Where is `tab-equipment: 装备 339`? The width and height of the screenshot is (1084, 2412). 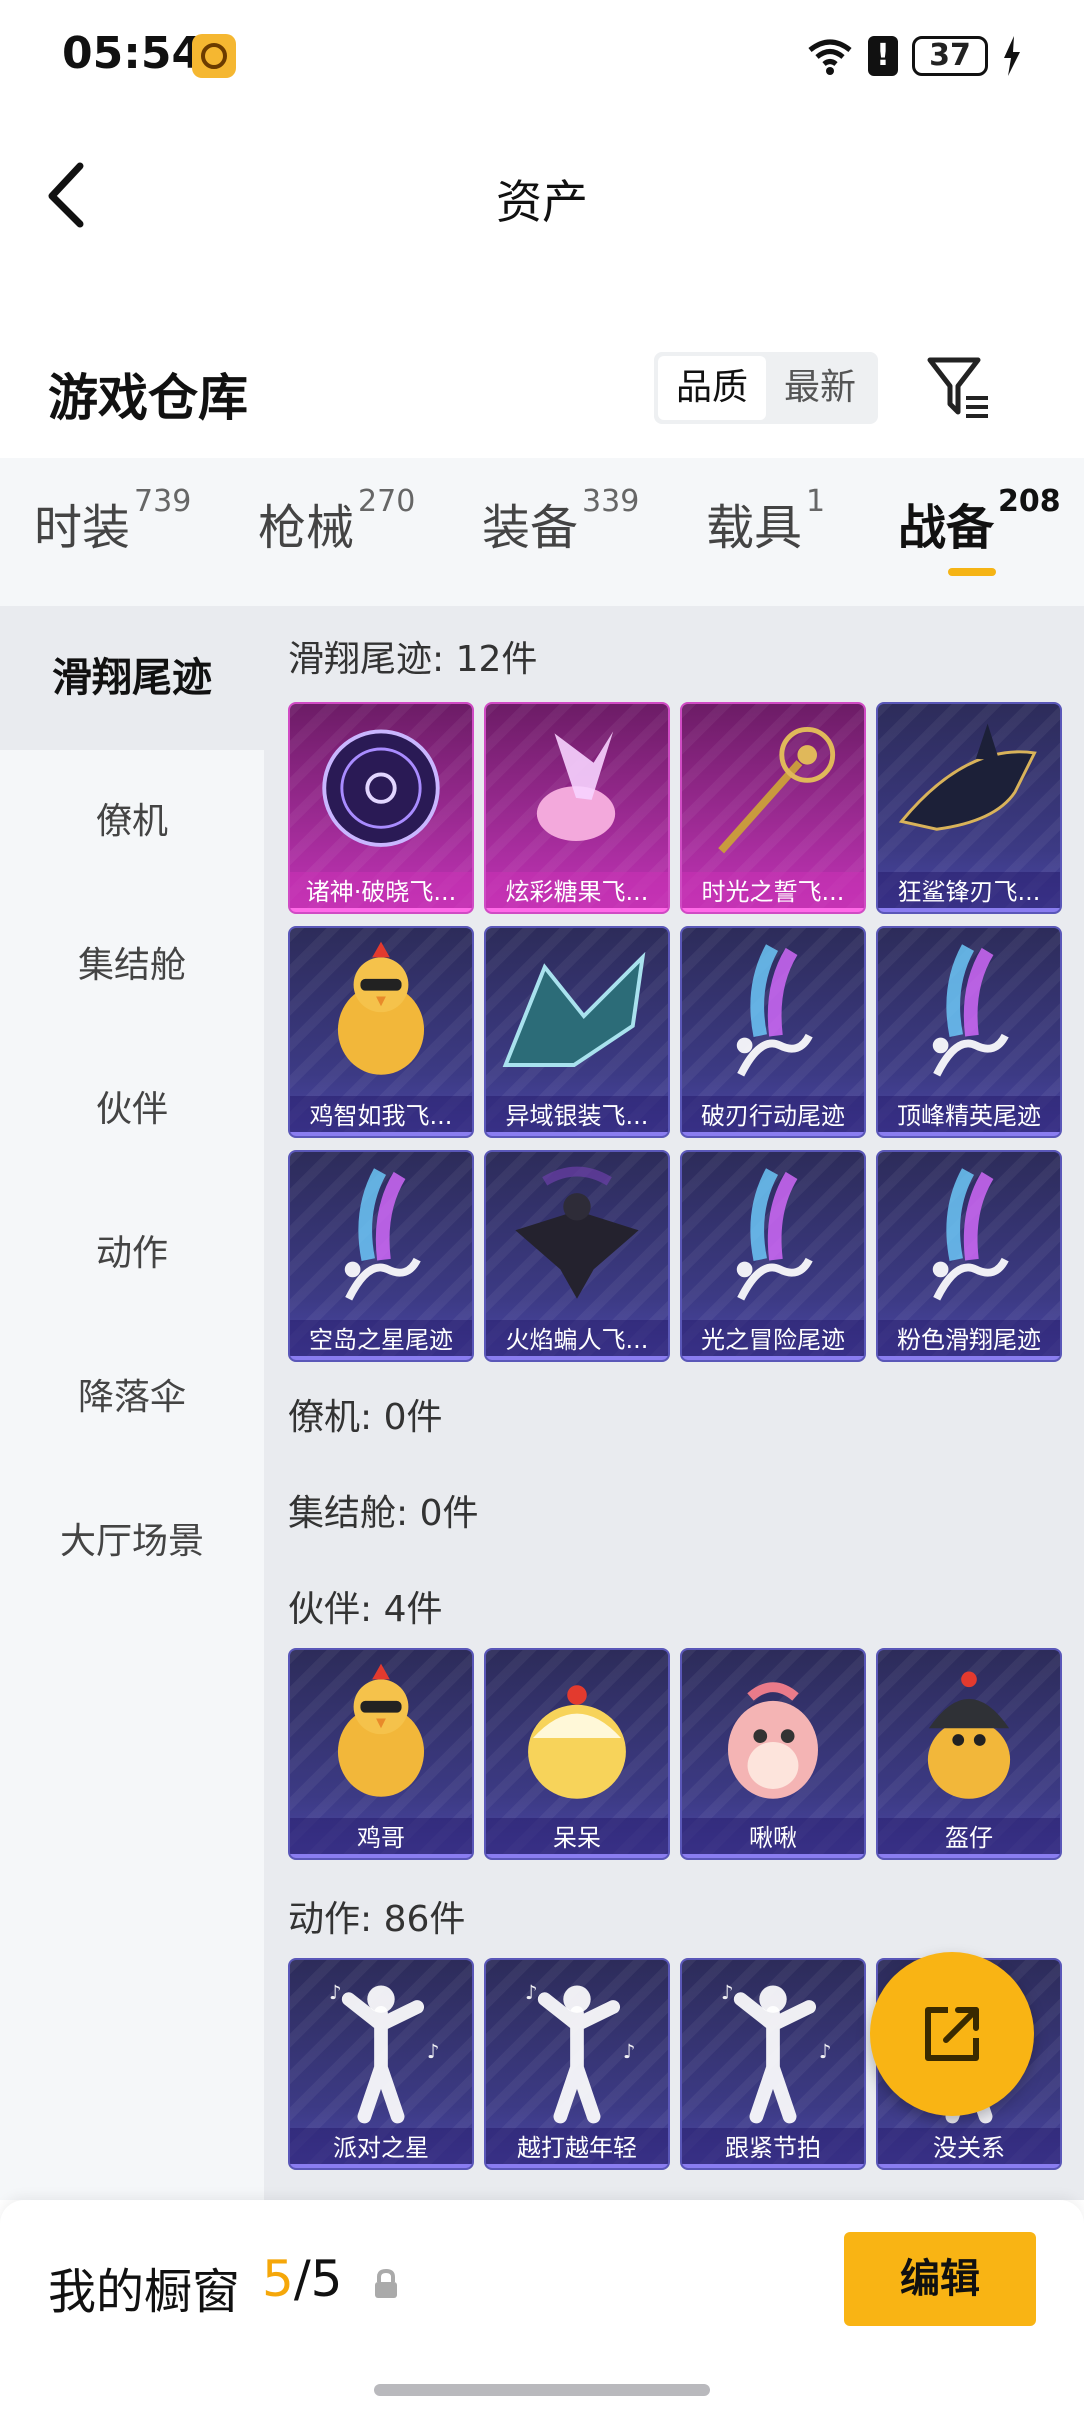
tab-equipment: 装备 339 is located at coordinates (560, 526).